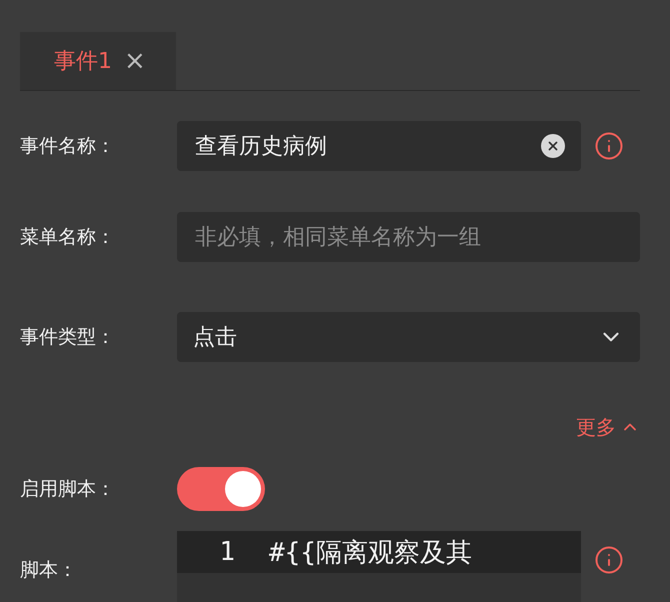  I want to click on field-label: 事件名称：, so click(68, 146).